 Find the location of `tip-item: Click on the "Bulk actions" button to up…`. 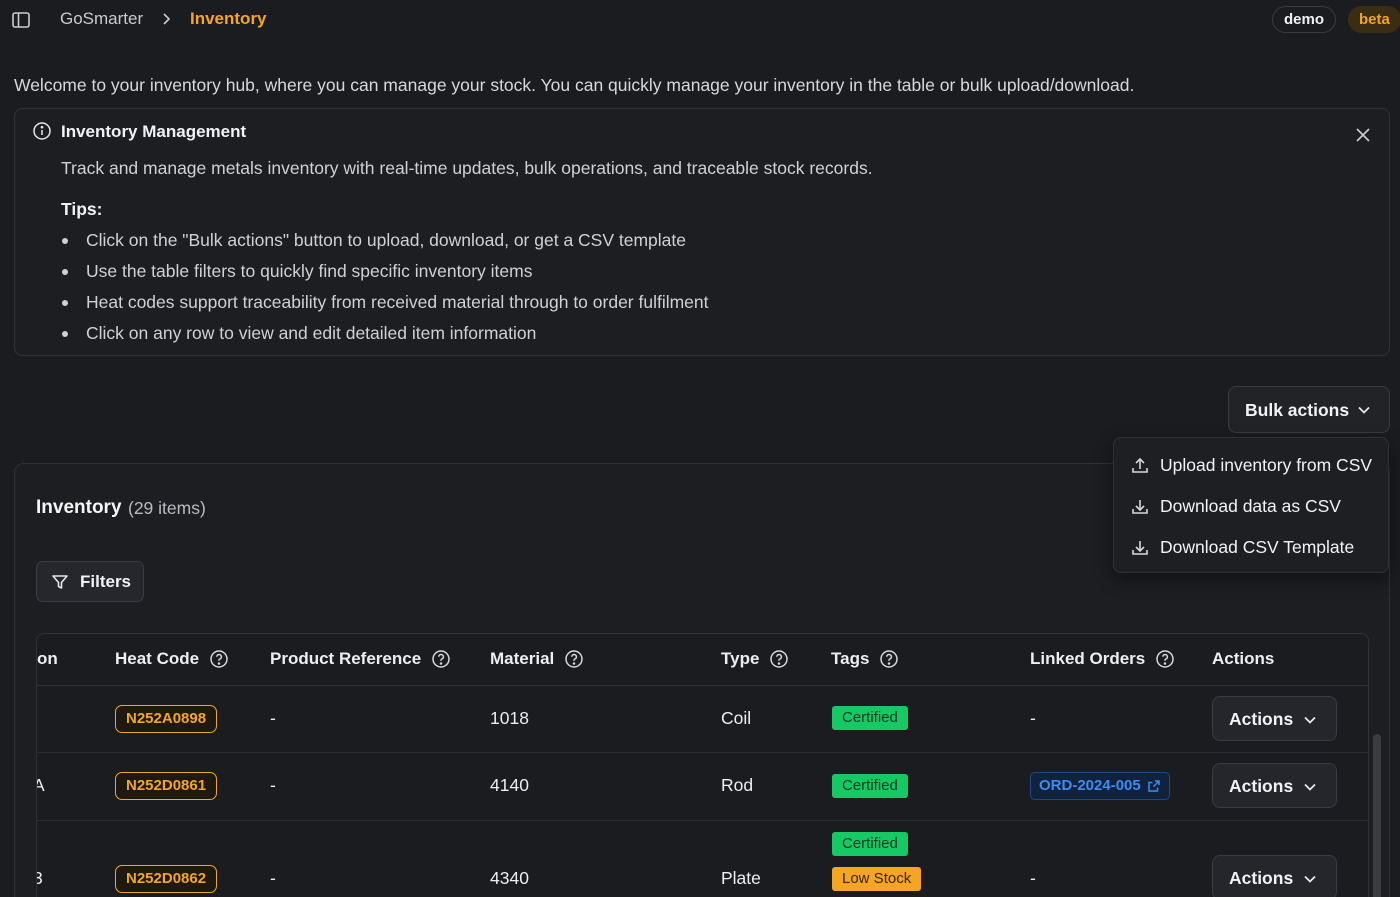

tip-item: Click on the "Bulk actions" button to up… is located at coordinates (385, 244).